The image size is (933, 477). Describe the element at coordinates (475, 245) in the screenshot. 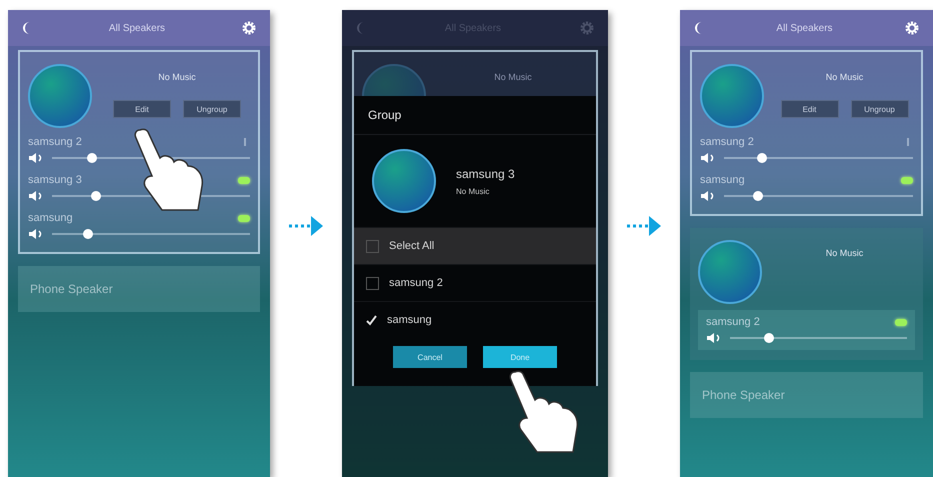

I see `speaker-option: Select All` at that location.